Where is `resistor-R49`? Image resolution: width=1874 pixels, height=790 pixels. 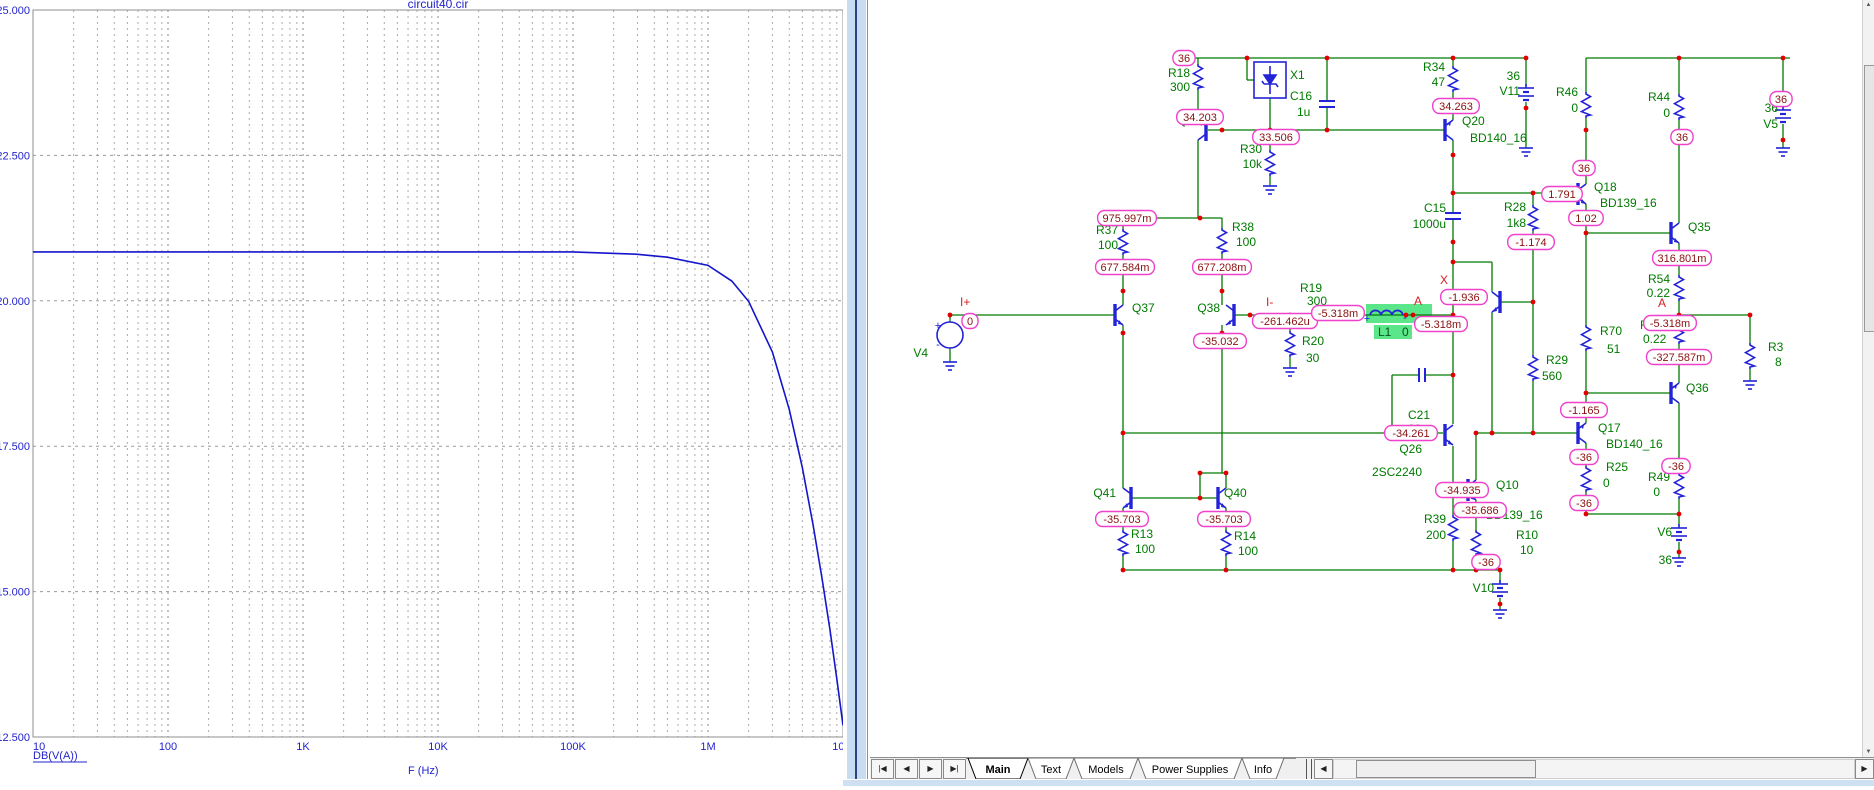 resistor-R49 is located at coordinates (1679, 486).